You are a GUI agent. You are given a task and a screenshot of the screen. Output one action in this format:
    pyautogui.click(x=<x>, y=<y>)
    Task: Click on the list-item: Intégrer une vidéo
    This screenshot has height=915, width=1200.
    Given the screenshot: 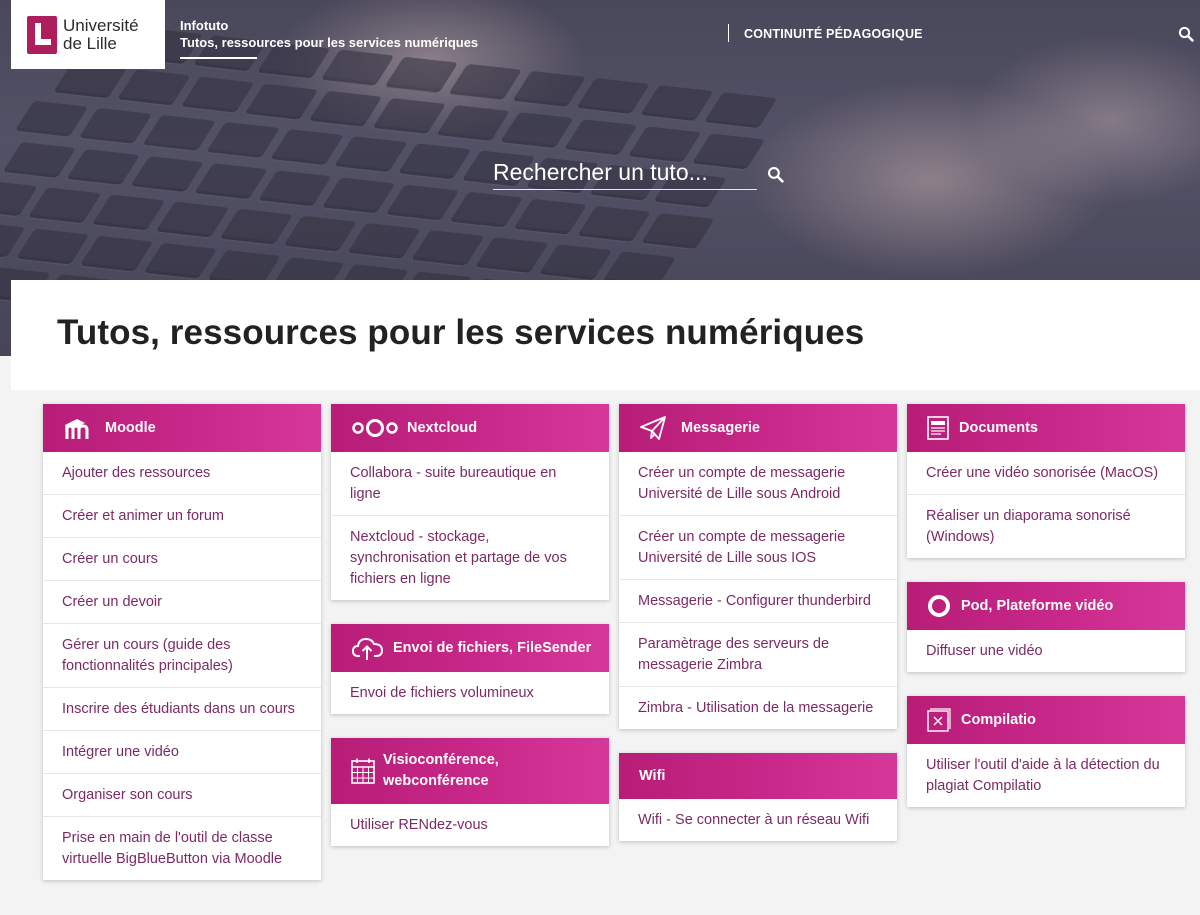 What is the action you would take?
    pyautogui.click(x=182, y=751)
    